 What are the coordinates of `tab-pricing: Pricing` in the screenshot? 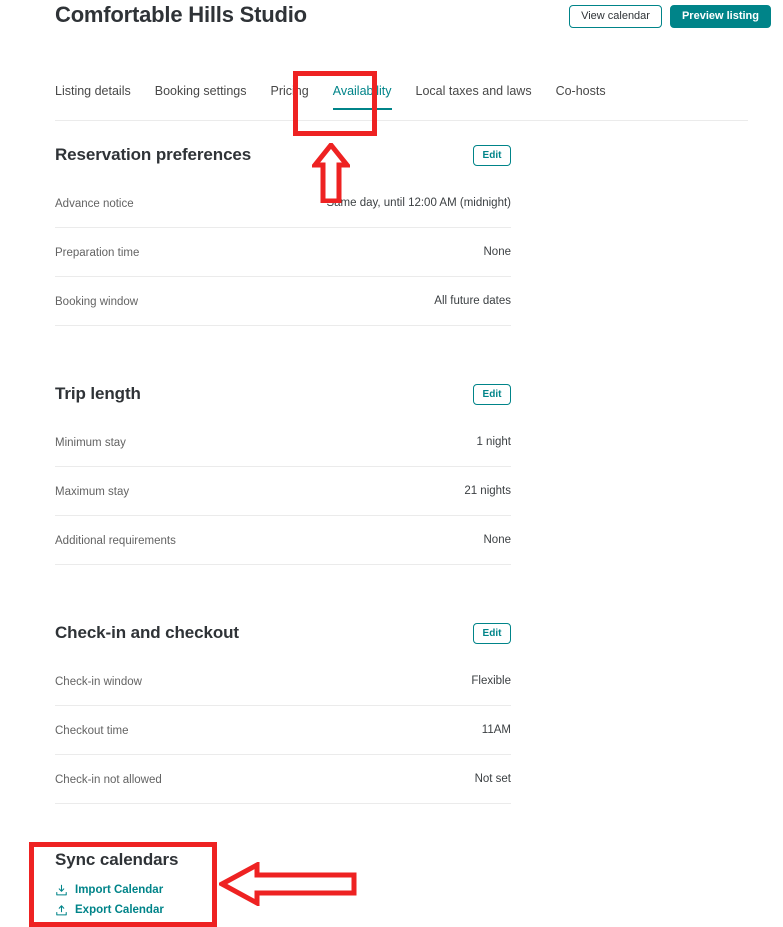 It's located at (296, 97).